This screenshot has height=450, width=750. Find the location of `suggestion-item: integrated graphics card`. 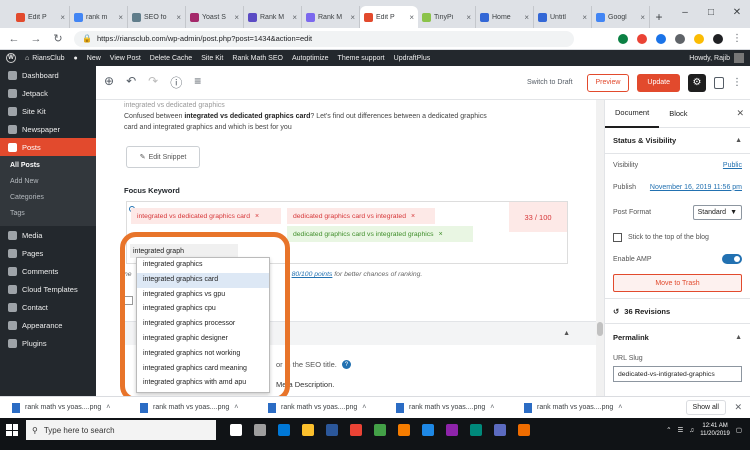

suggestion-item: integrated graphics card is located at coordinates (203, 280).